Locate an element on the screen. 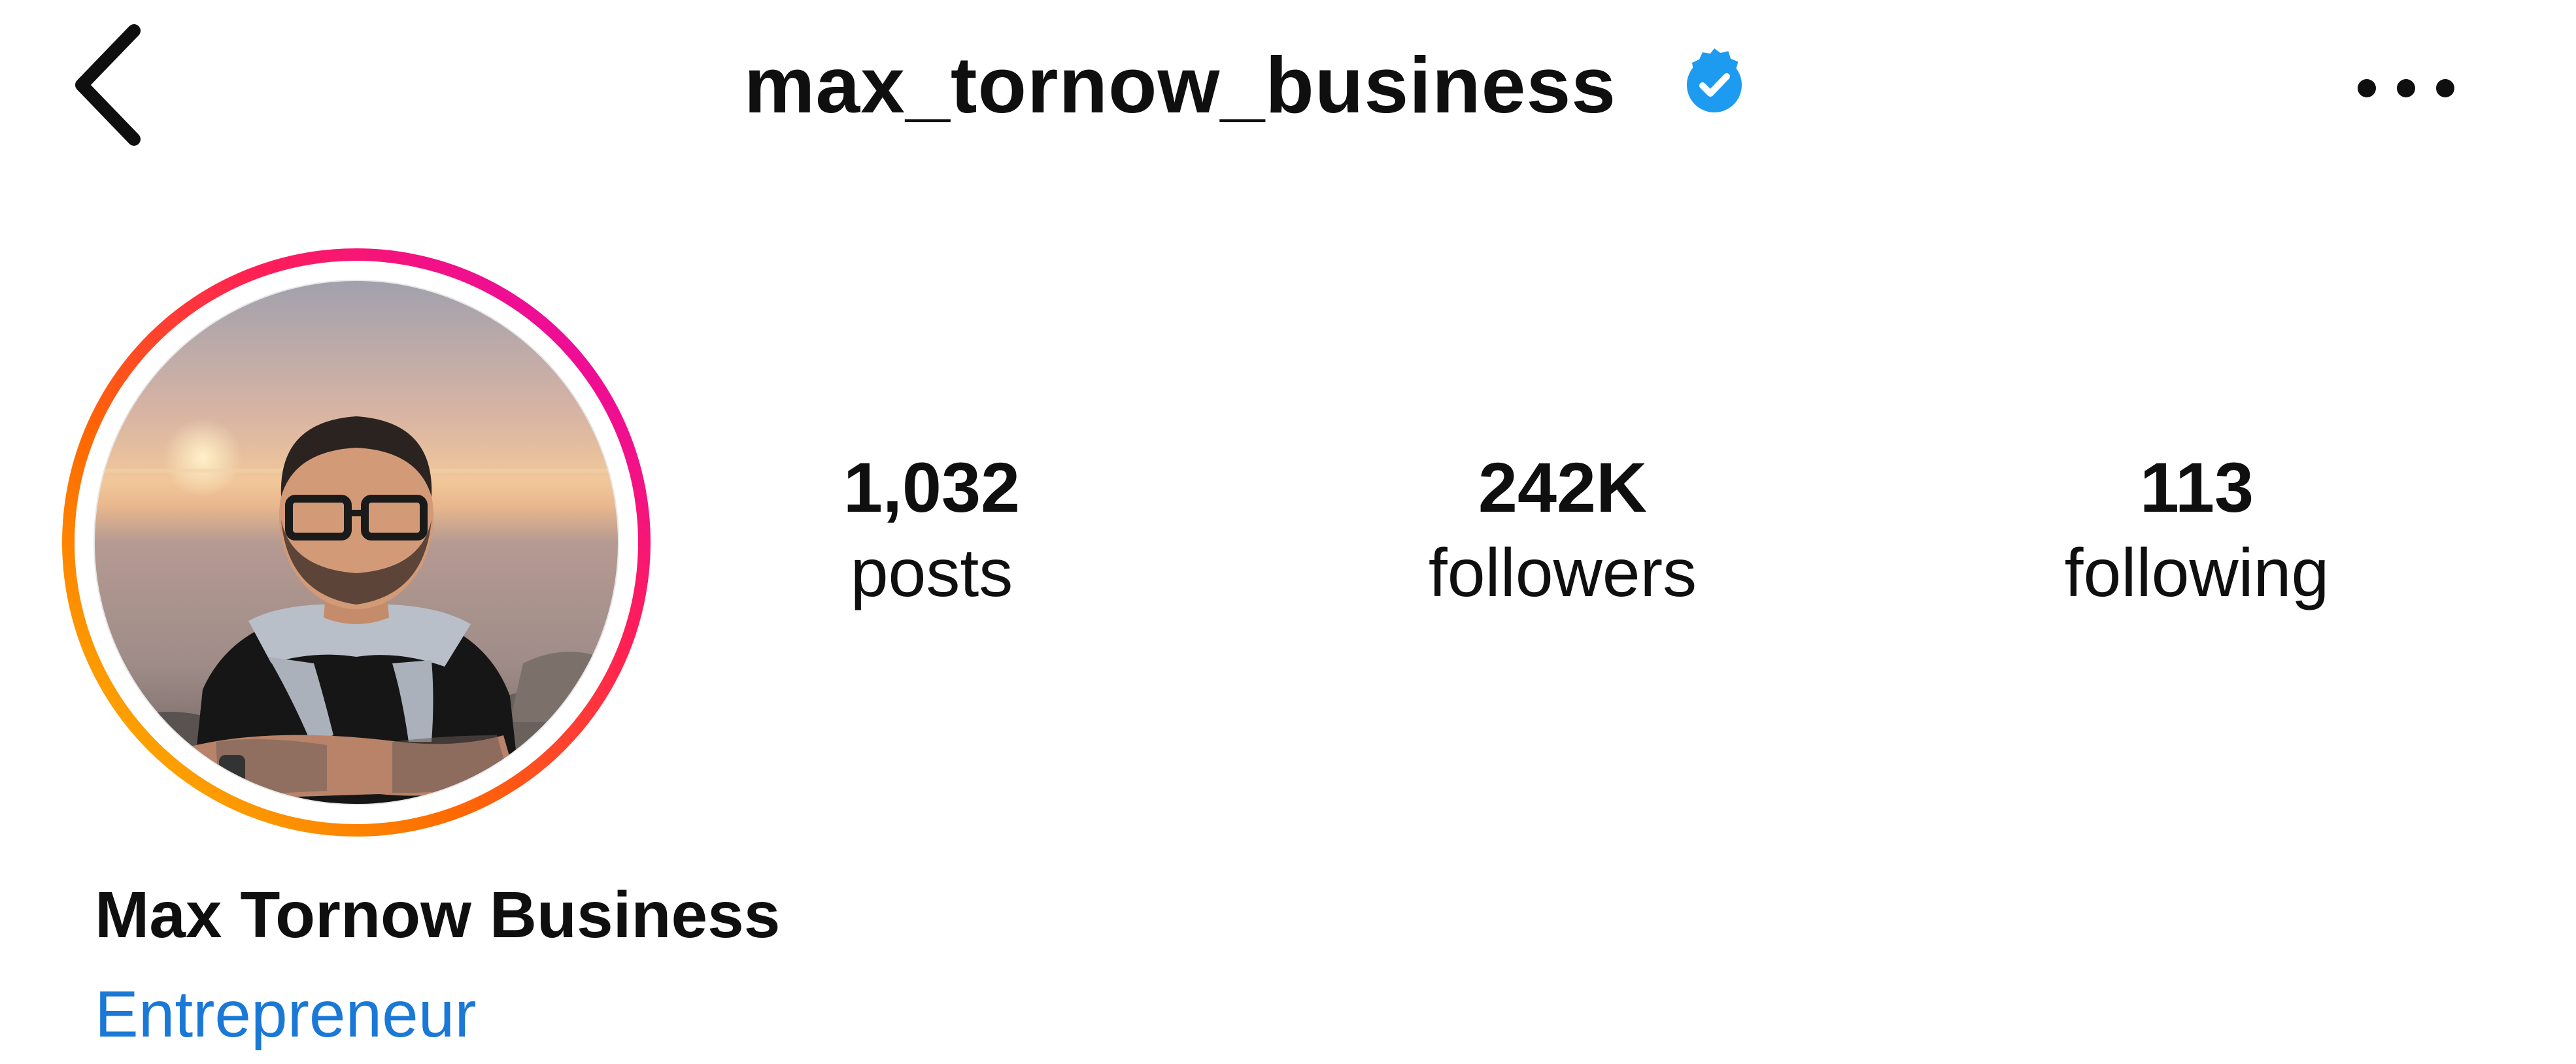 The width and height of the screenshot is (2576, 1064). more-options-button is located at coordinates (2406, 88).